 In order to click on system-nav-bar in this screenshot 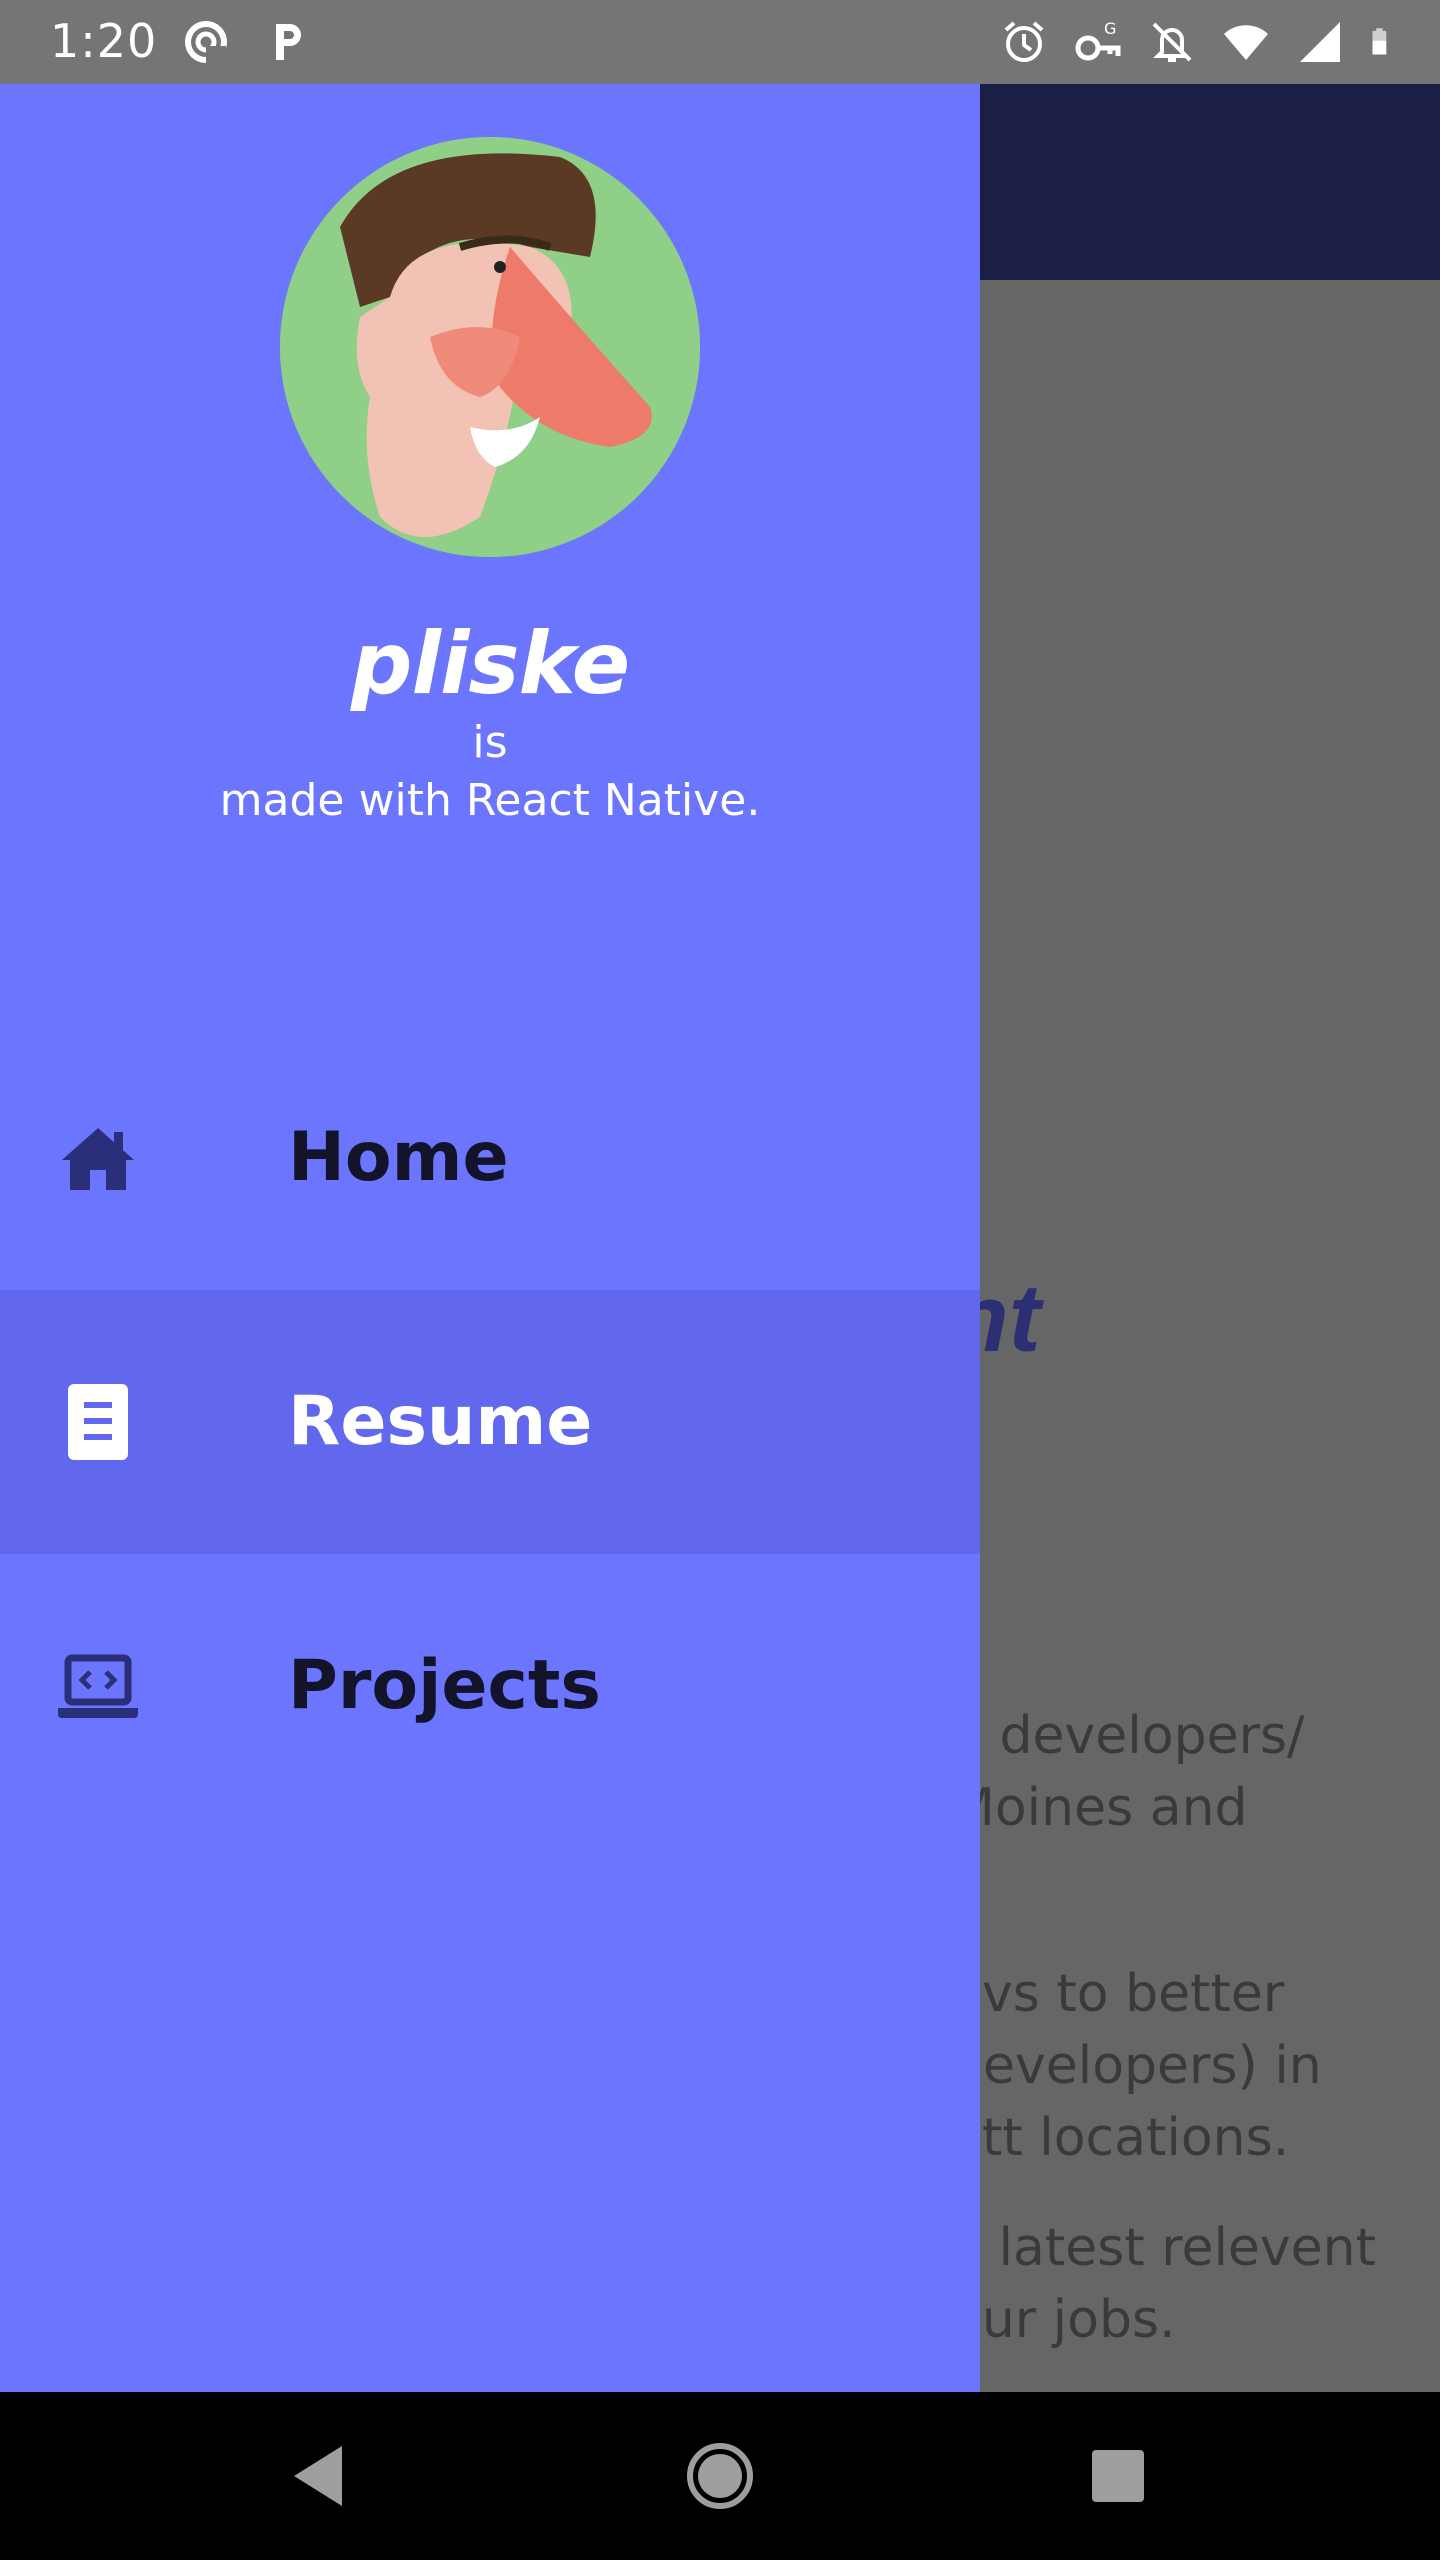, I will do `click(720, 2476)`.